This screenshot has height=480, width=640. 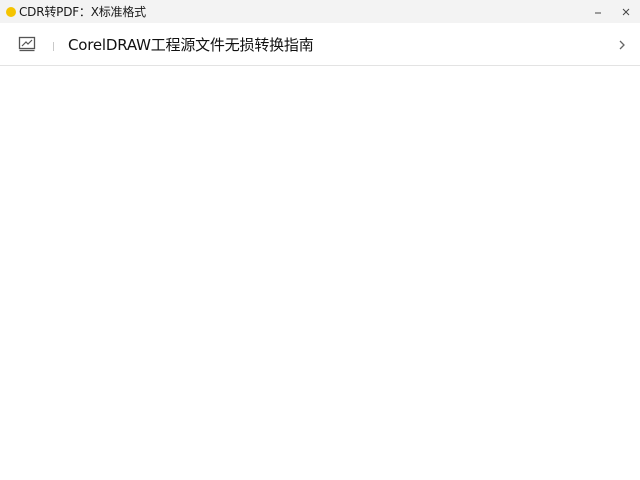 I want to click on row-divider, so click(x=53, y=46).